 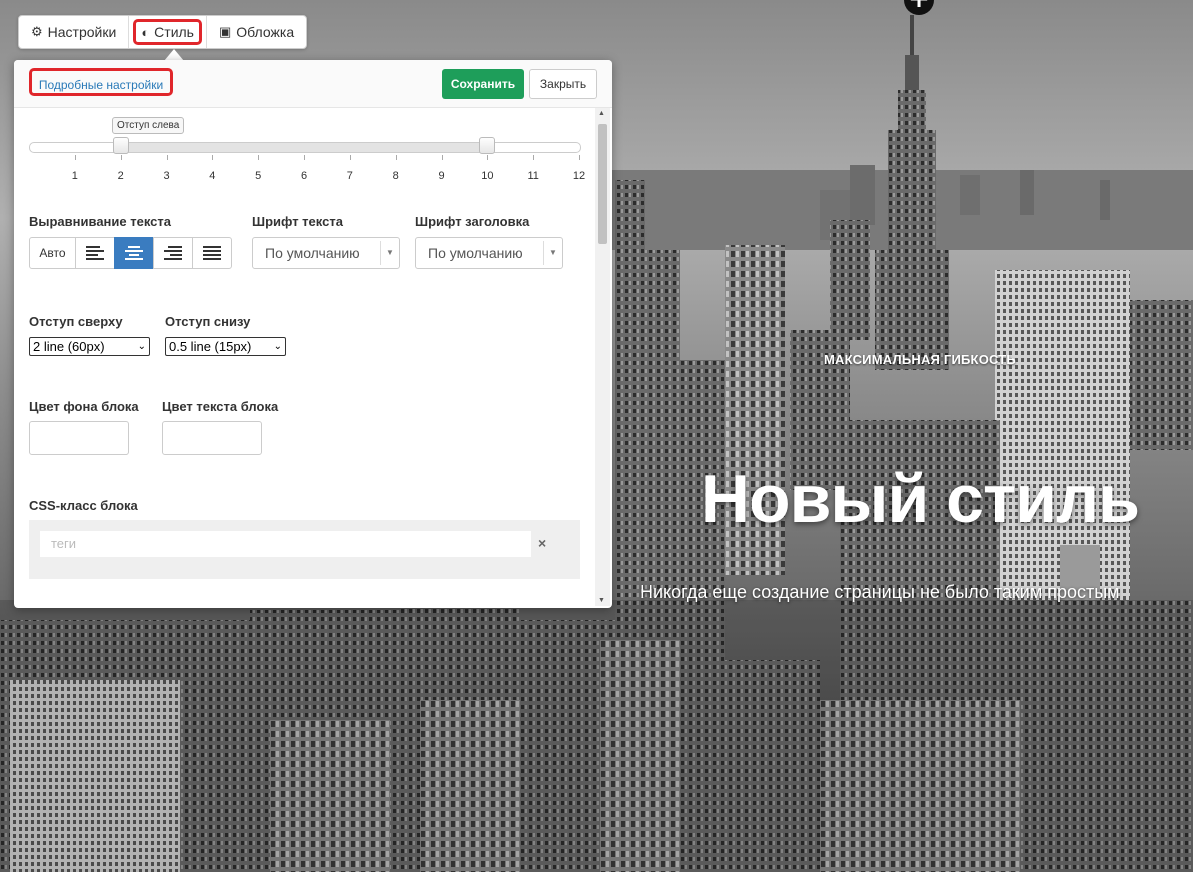 I want to click on align-justify-icon, so click(x=212, y=253).